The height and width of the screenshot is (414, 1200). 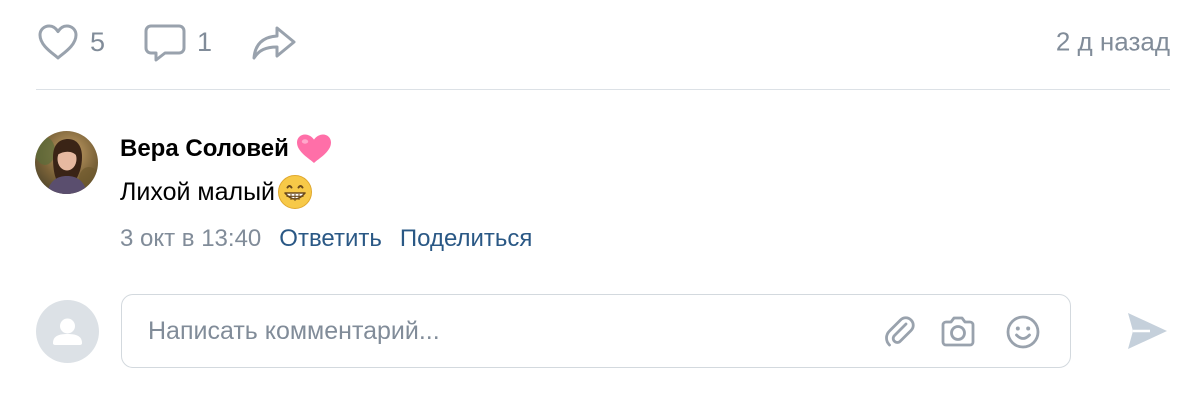 What do you see at coordinates (98, 41) in the screenshot?
I see `like-count: 5` at bounding box center [98, 41].